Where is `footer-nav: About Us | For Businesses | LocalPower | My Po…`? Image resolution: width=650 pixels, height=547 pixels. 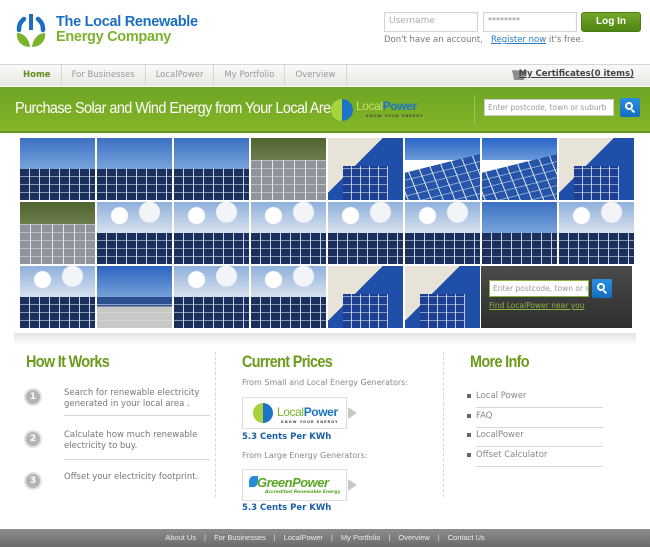
footer-nav: About Us | For Businesses | LocalPower | My Po… is located at coordinates (325, 538).